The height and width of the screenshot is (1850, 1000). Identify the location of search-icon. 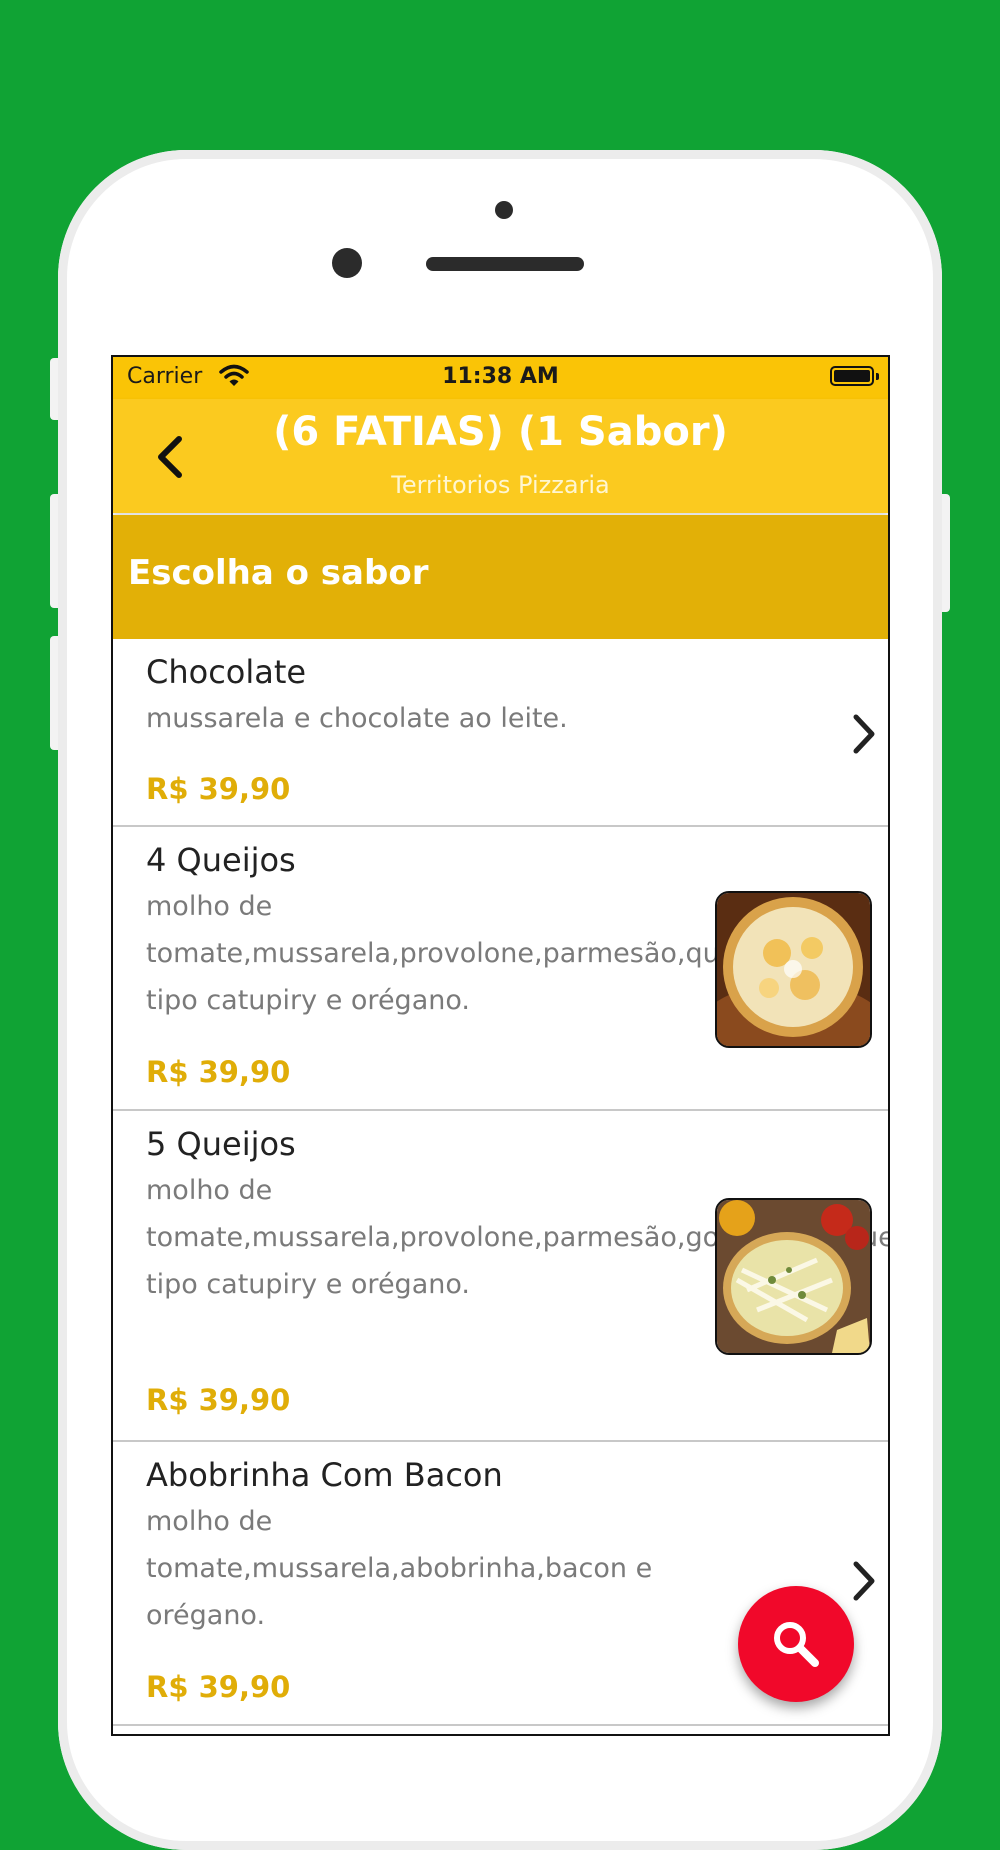
(796, 1644).